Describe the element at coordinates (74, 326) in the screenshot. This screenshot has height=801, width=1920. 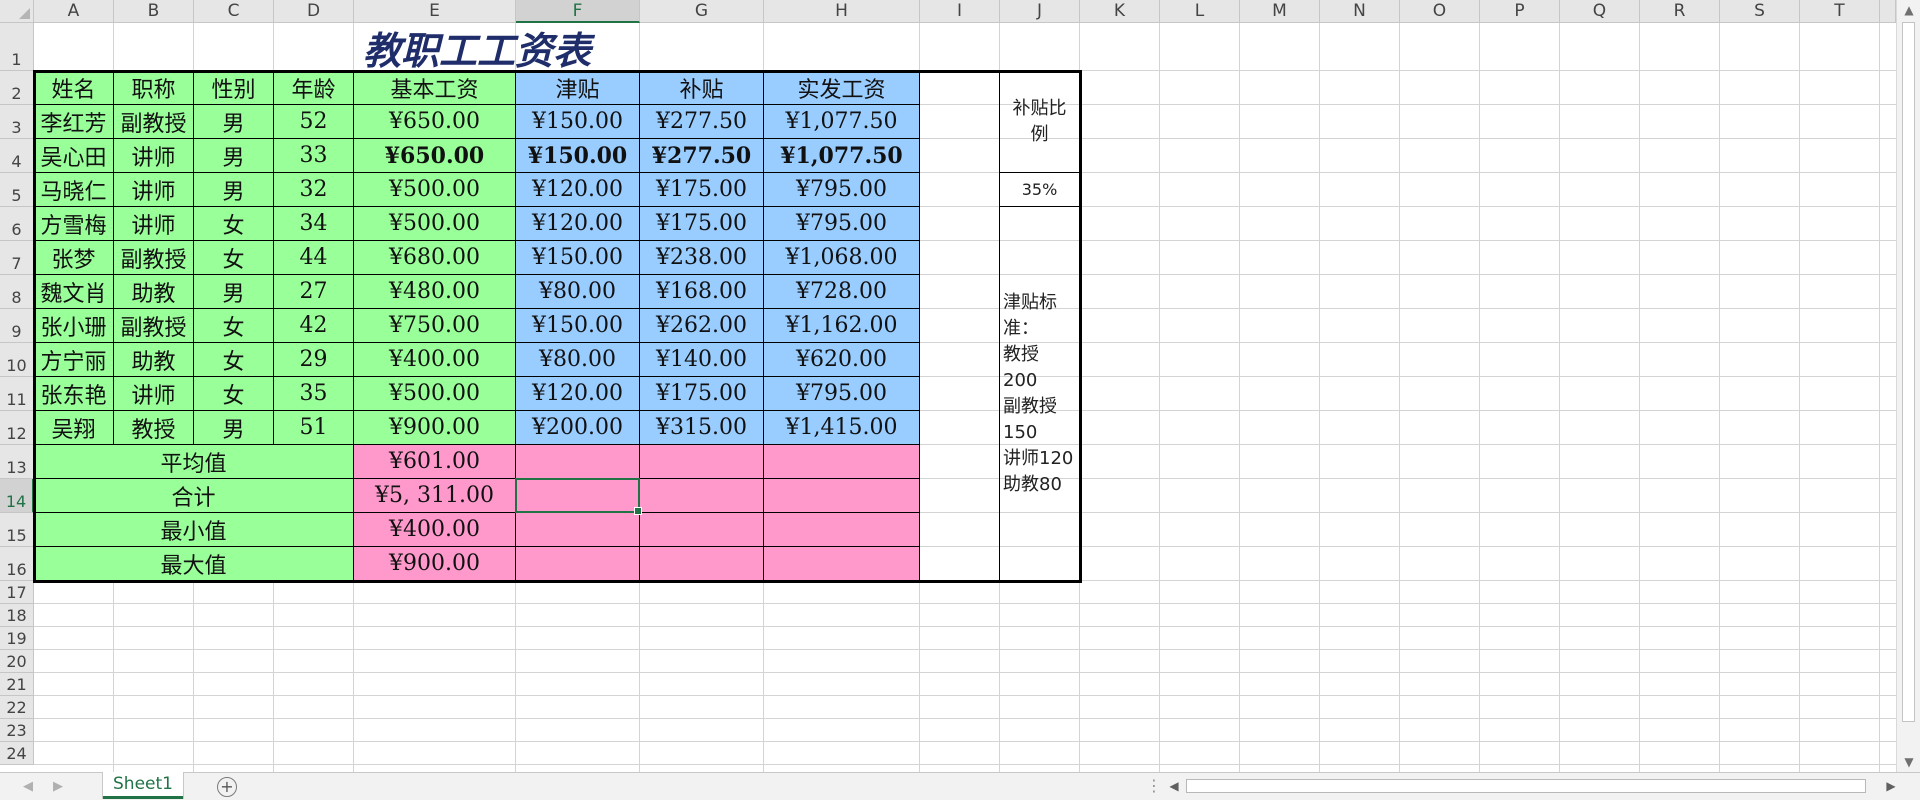
I see `data-cell: 张小珊` at that location.